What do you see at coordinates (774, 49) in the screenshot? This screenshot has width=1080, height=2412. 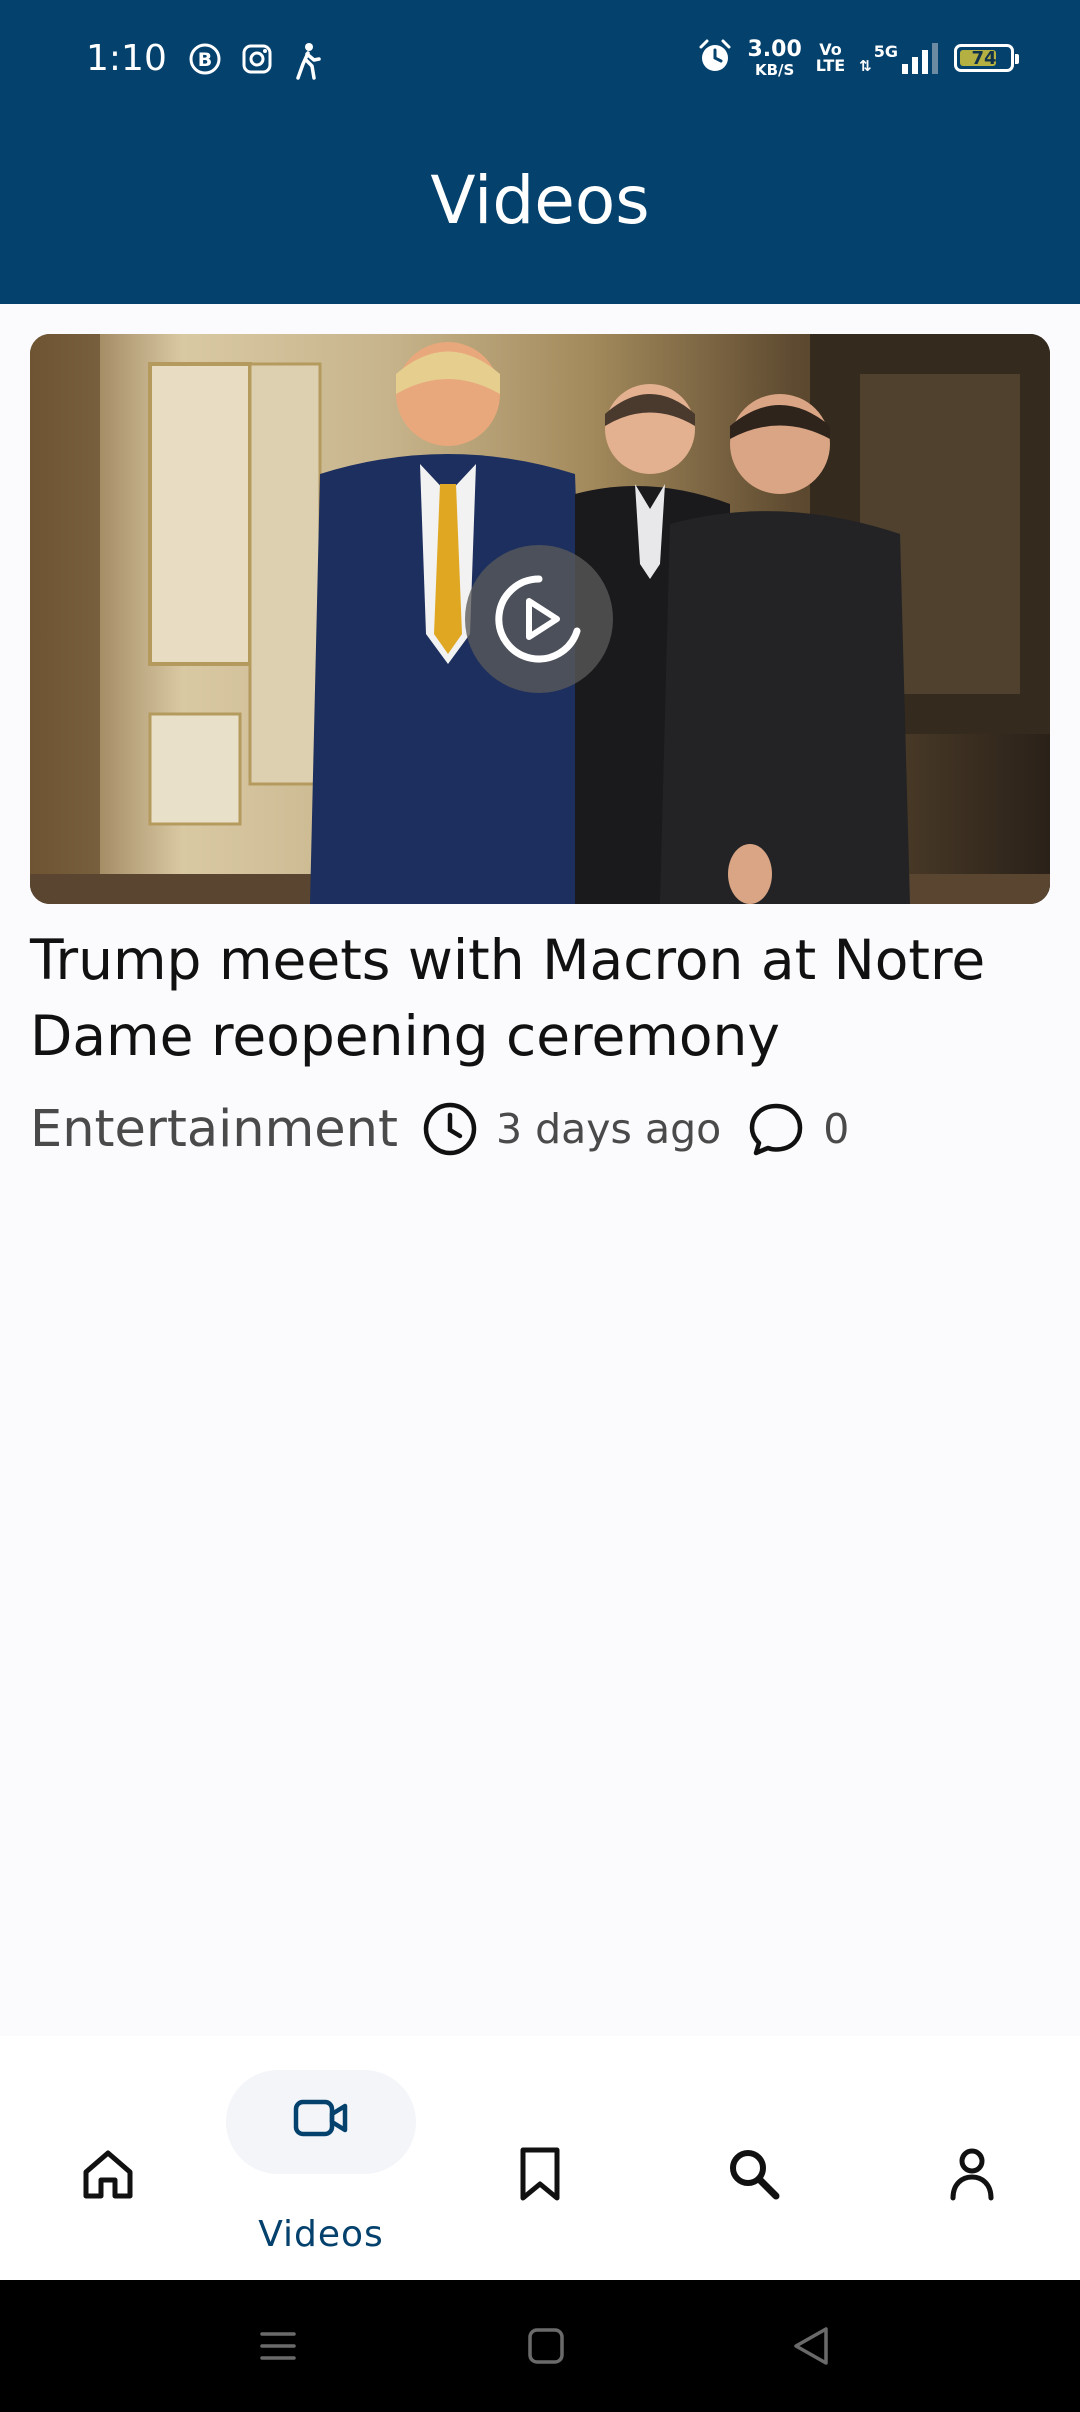 I see `net-speed-value: 3.00` at bounding box center [774, 49].